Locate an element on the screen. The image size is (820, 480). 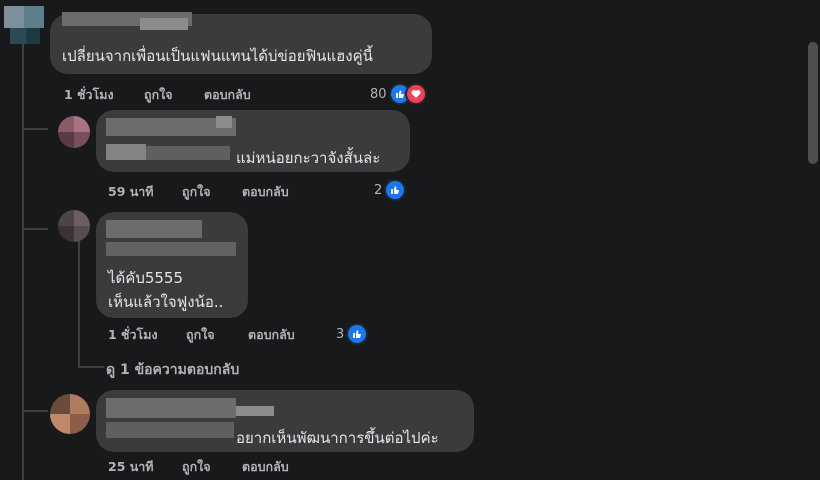
comment-text-line: เห็นแล้วใจฟูงน้อ.. is located at coordinates (166, 302).